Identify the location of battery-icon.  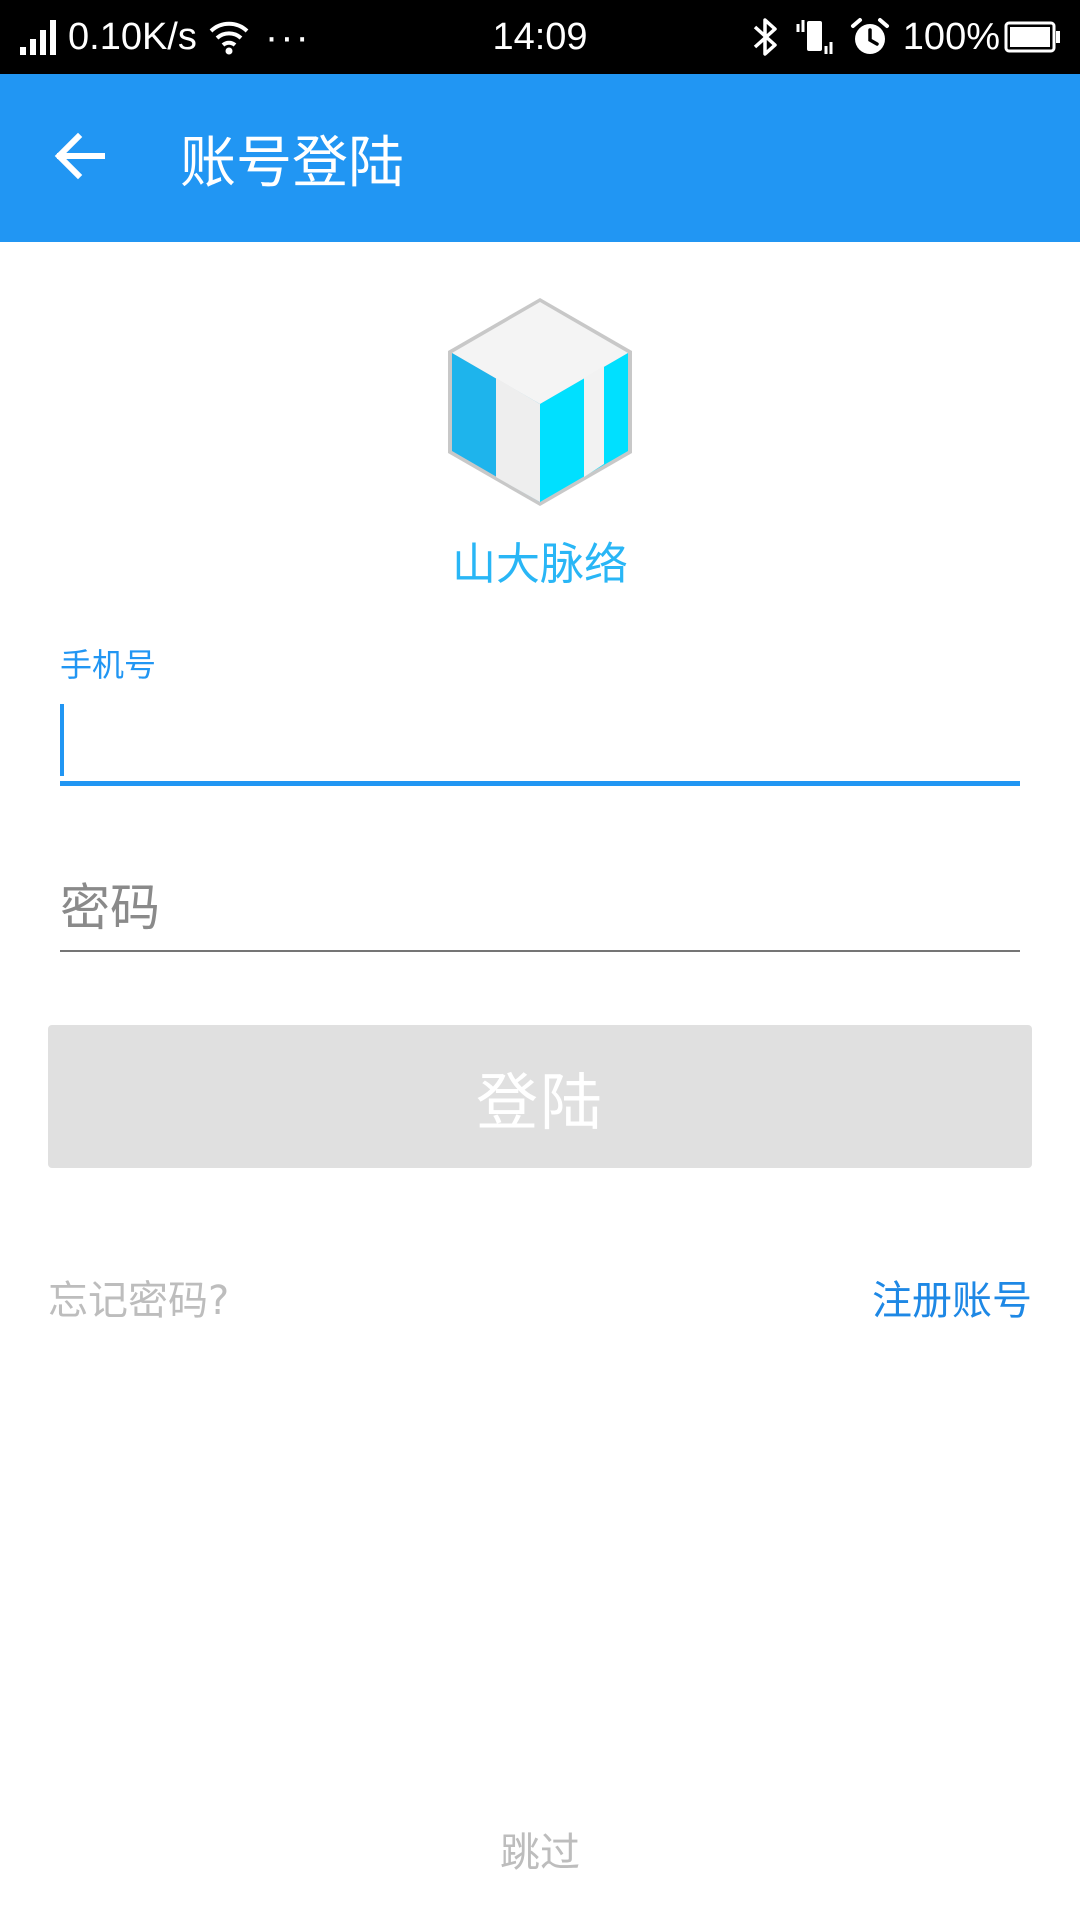
(1033, 37).